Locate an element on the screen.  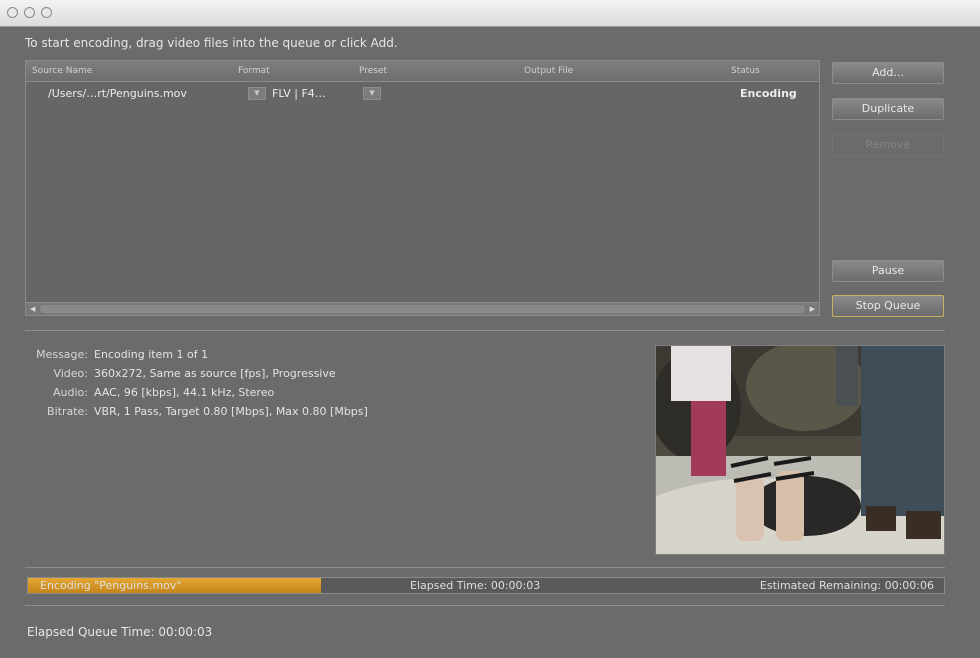
bitrate-label: Bitrate: is located at coordinates (67, 411).